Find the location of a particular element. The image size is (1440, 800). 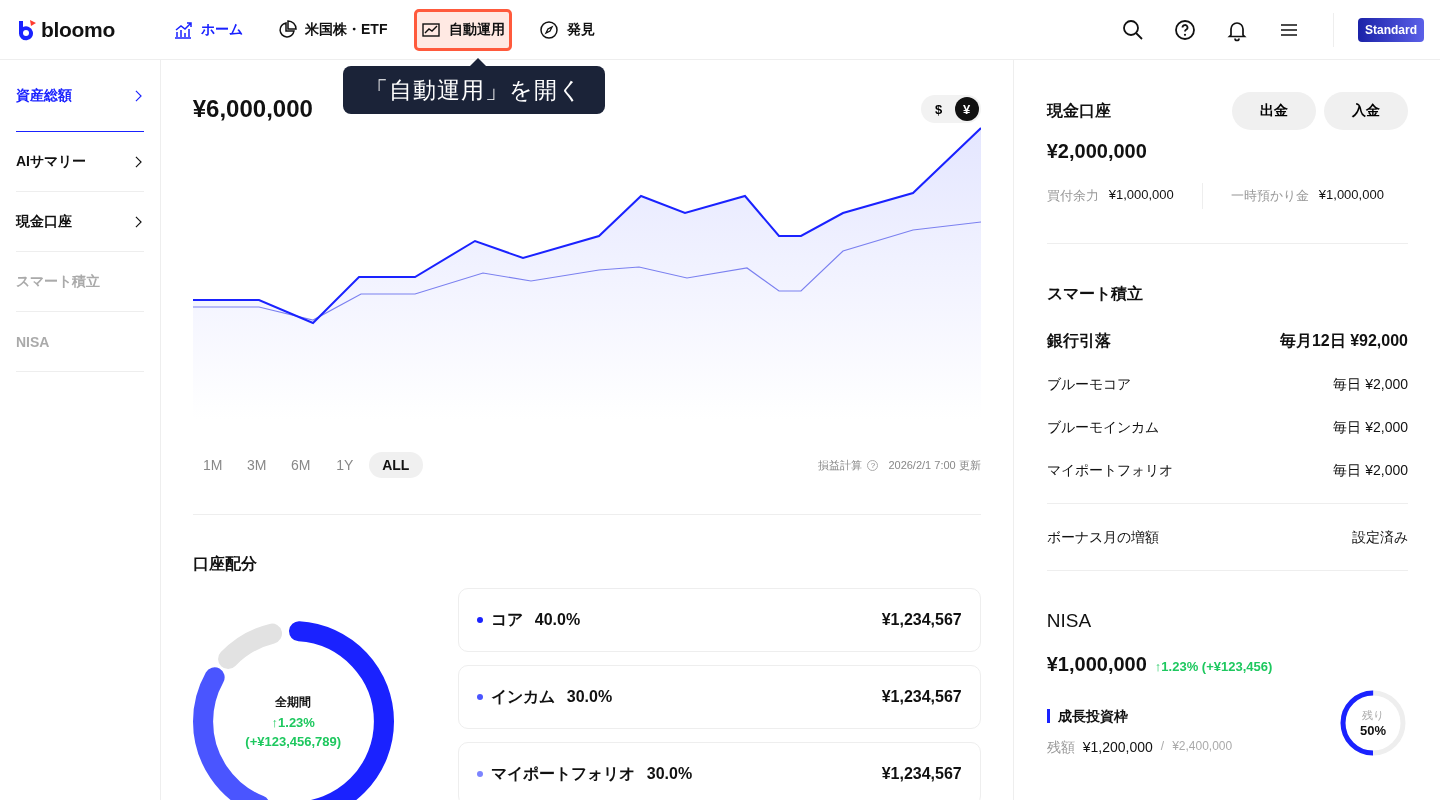

total-amount: ¥6,000,000 is located at coordinates (252, 109).